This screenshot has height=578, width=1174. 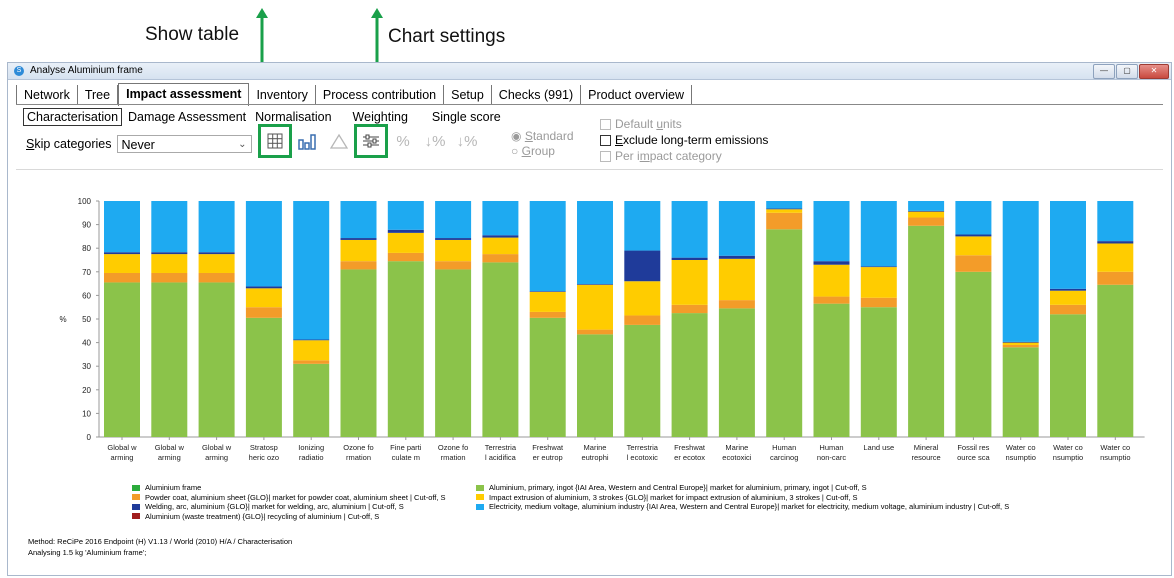 I want to click on tab-impact-assessment: Impact assessment, so click(x=184, y=94).